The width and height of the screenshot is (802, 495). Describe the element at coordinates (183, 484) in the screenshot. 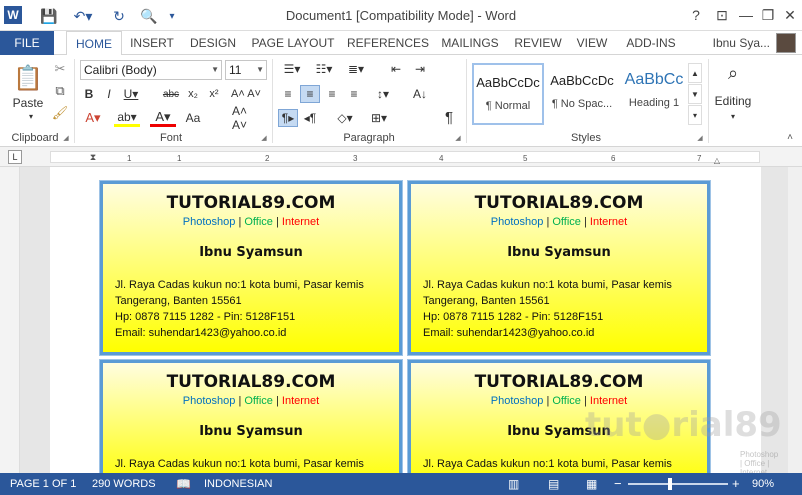

I see `proofing-icon: 📖` at that location.